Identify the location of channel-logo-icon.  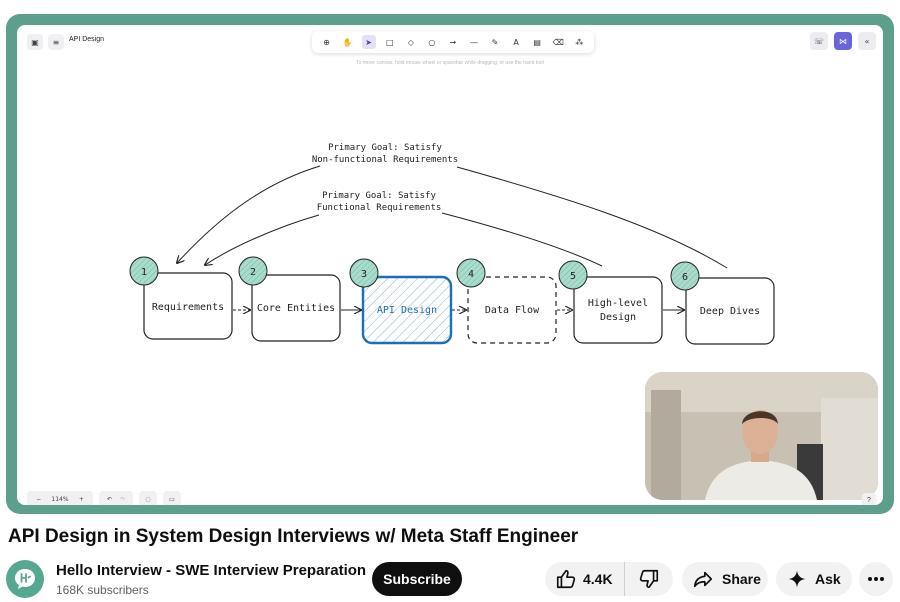
(25, 579).